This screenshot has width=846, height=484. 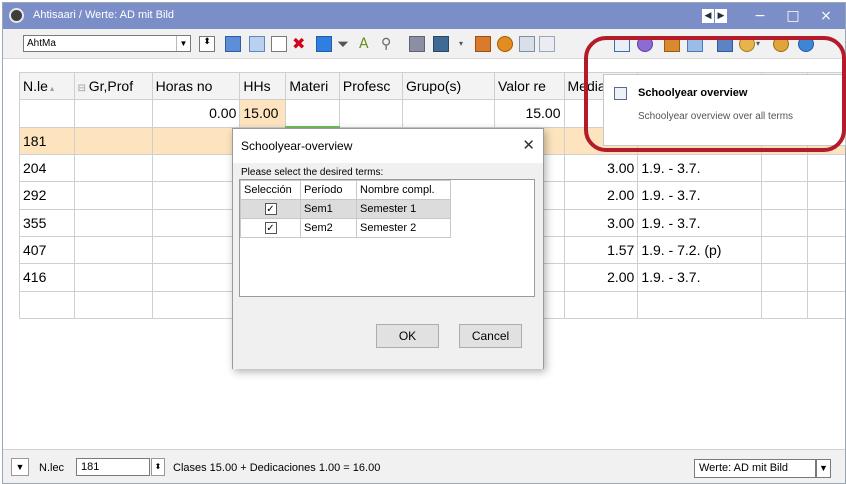 I want to click on title-bar: Ahtisaari / Werte: AD mit Bild ◀ ▶ − □ ×, so click(x=424, y=16).